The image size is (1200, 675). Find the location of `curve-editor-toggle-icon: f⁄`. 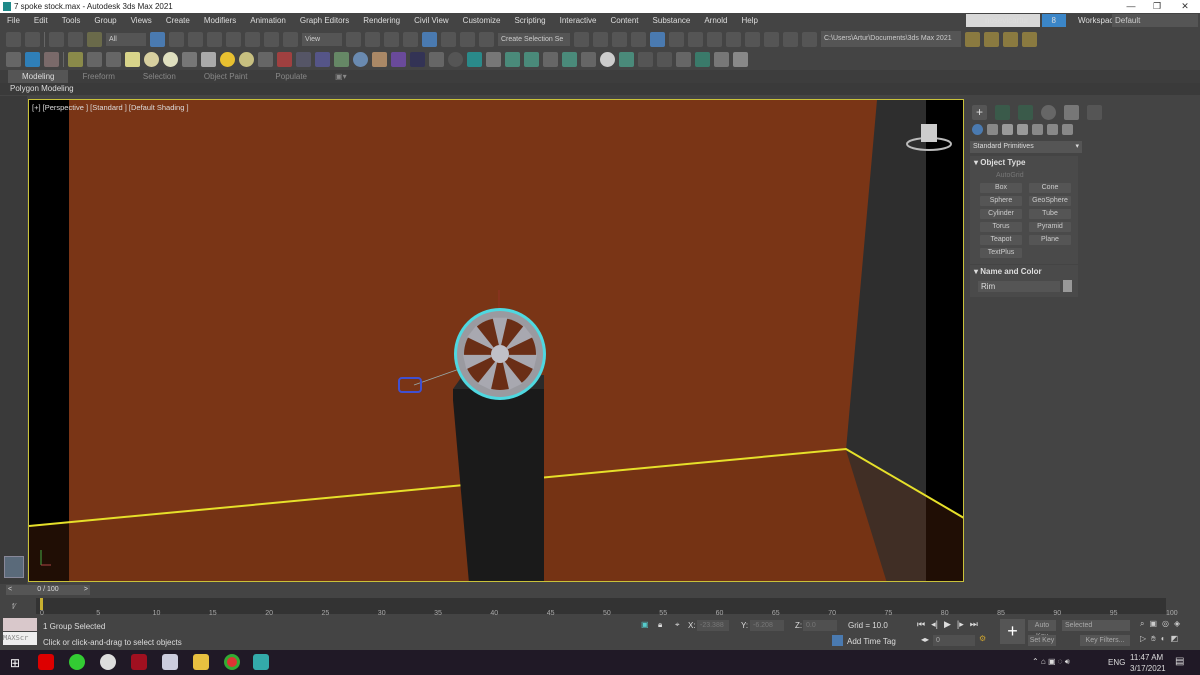

curve-editor-toggle-icon: f⁄ is located at coordinates (14, 606).